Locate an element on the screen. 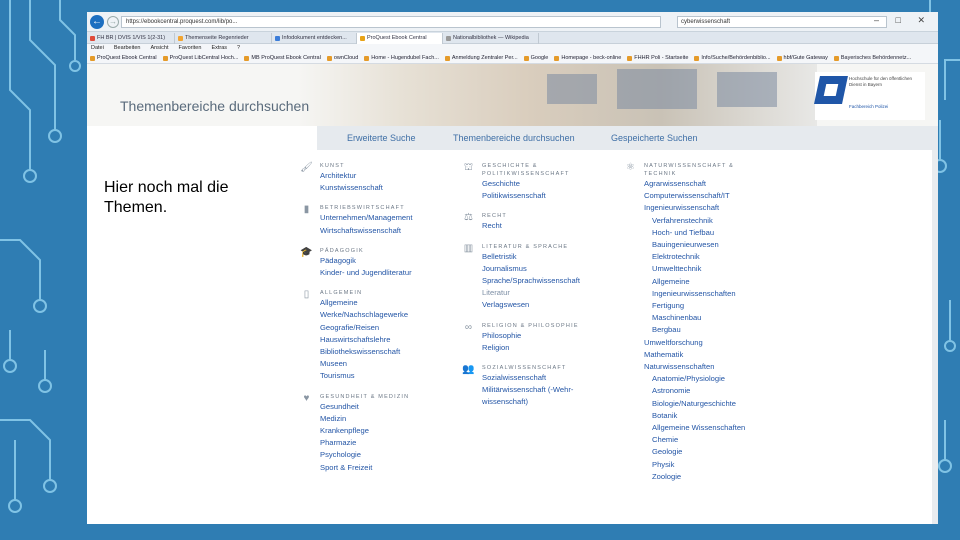  favorite-link: MB ProQuest Ebook Central is located at coordinates (282, 58).